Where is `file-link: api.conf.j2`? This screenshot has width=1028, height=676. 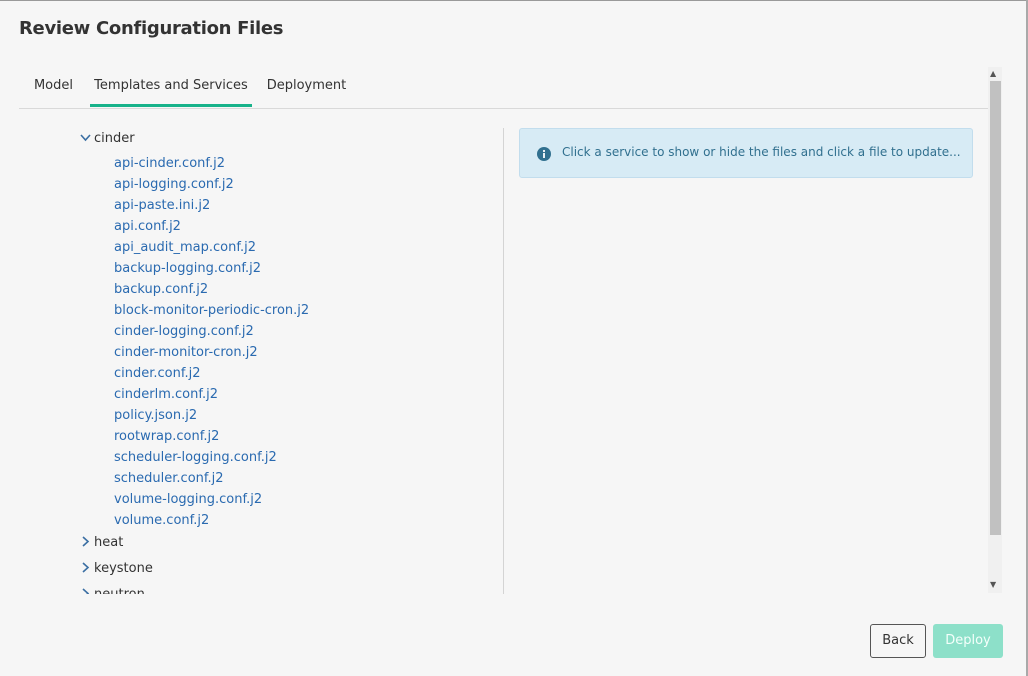
file-link: api.conf.j2 is located at coordinates (147, 227).